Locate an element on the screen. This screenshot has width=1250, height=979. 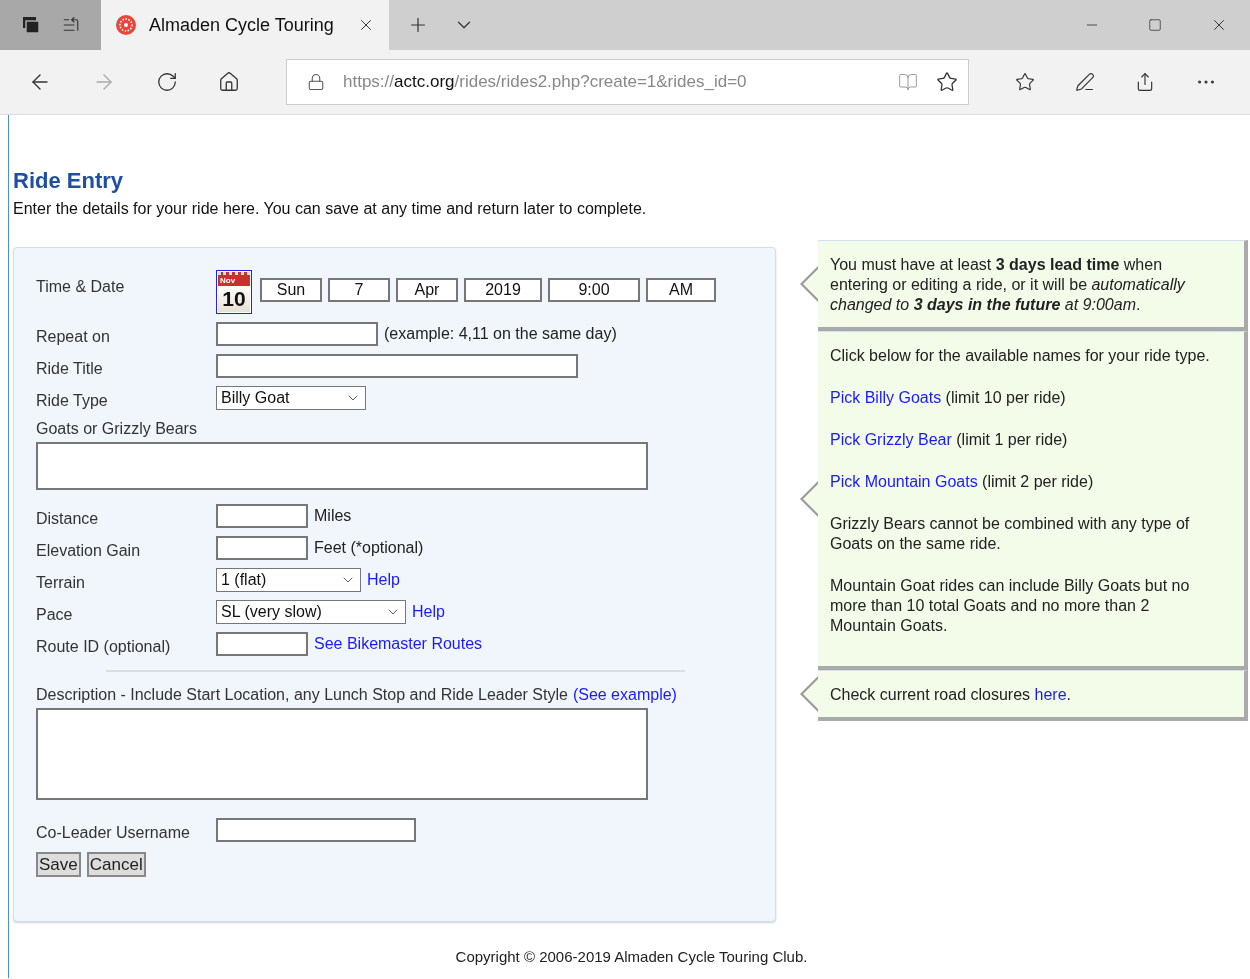
pen-icon is located at coordinates (1085, 82).